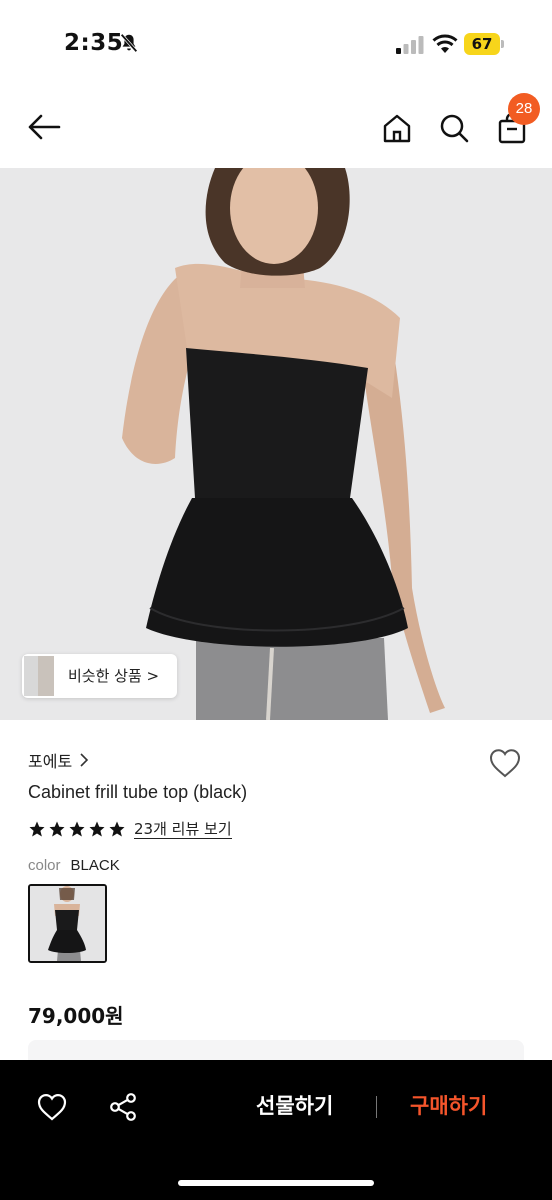 The width and height of the screenshot is (552, 1200). What do you see at coordinates (52, 1107) in the screenshot?
I see `heart-icon` at bounding box center [52, 1107].